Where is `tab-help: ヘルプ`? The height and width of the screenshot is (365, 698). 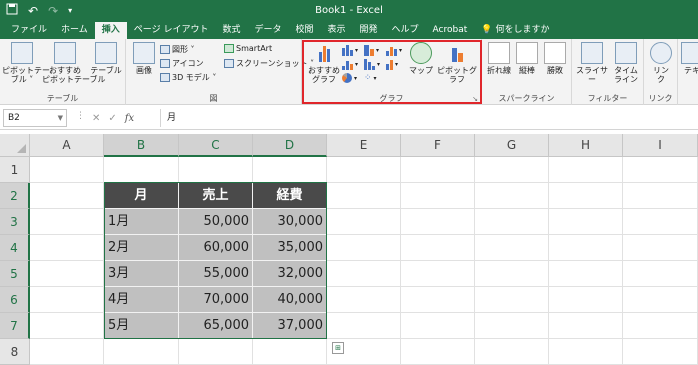 tab-help: ヘルプ is located at coordinates (405, 30).